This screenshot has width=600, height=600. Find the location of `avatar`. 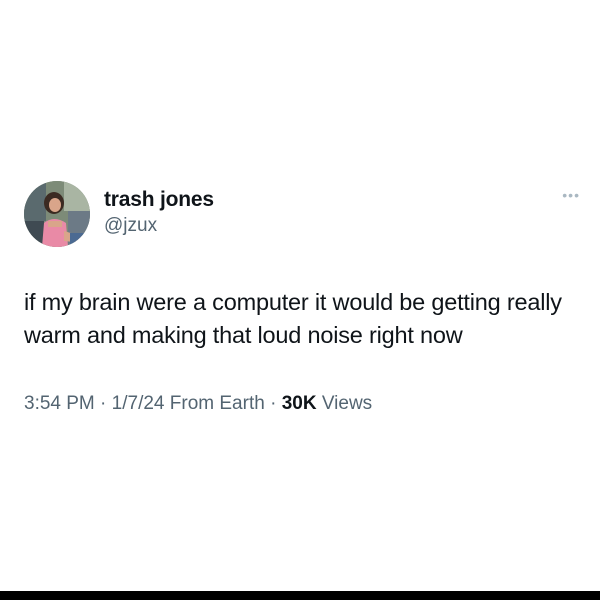

avatar is located at coordinates (57, 214).